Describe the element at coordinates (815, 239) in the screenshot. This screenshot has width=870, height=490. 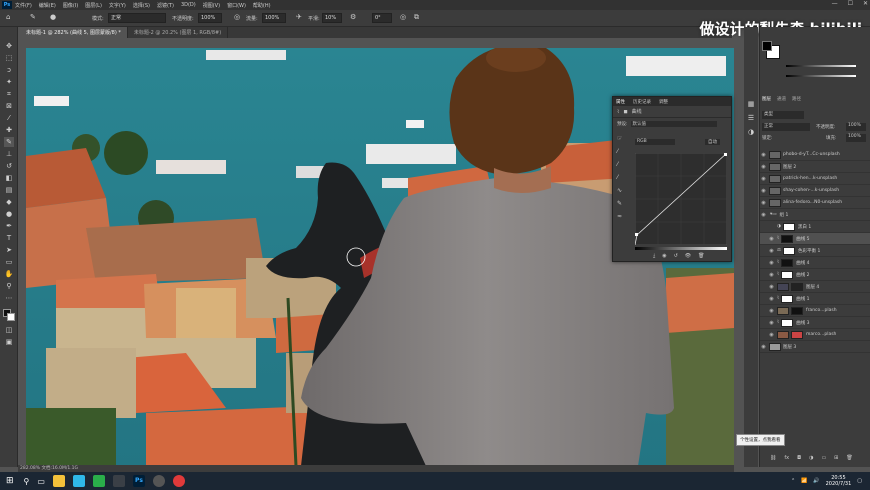
I see `layer-row-selected: ◉ ⌇ 曲线 5` at that location.